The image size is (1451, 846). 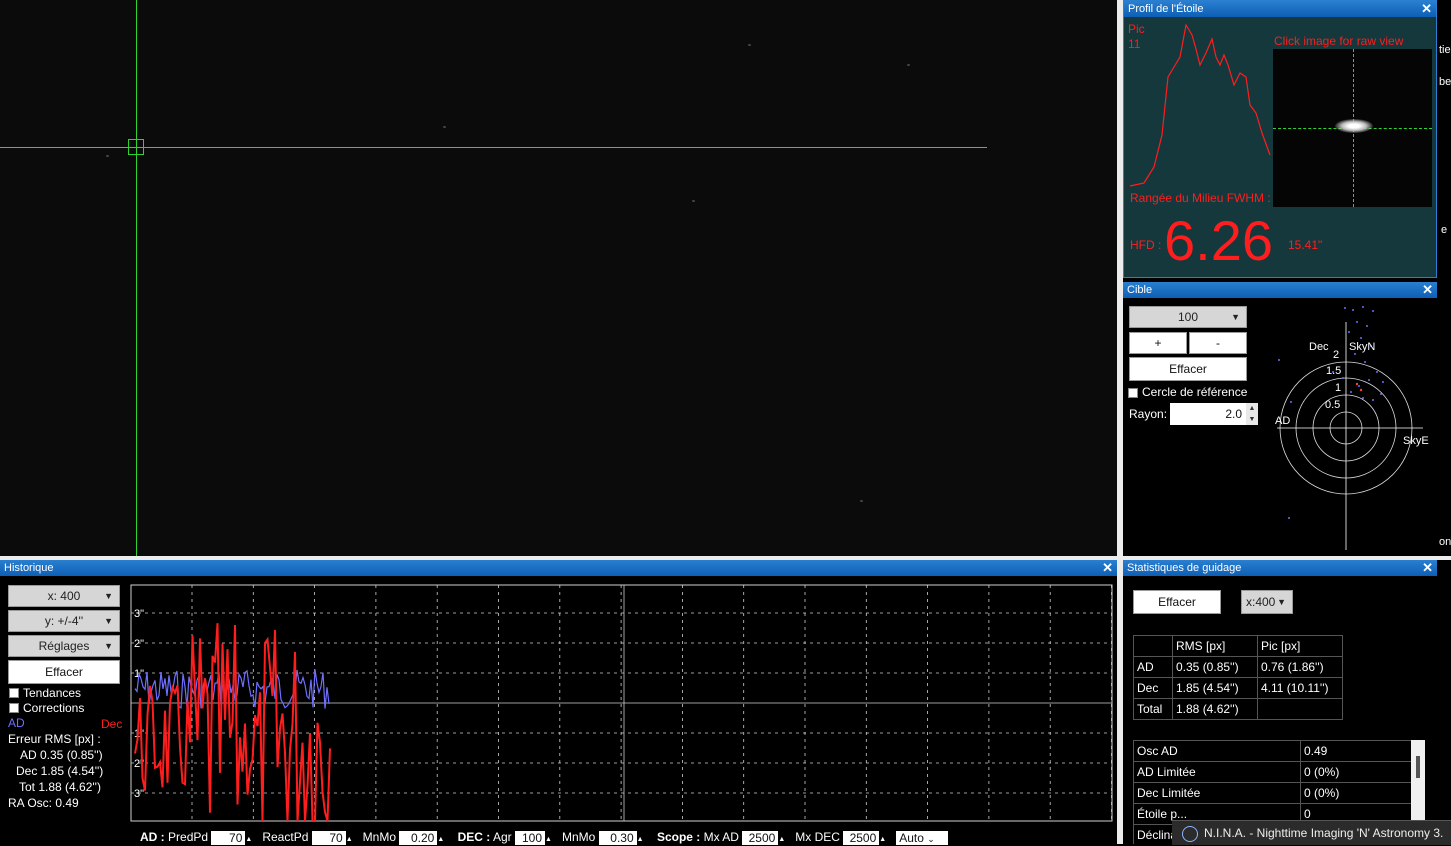 What do you see at coordinates (136, 278) in the screenshot?
I see `crosshair-vertical` at bounding box center [136, 278].